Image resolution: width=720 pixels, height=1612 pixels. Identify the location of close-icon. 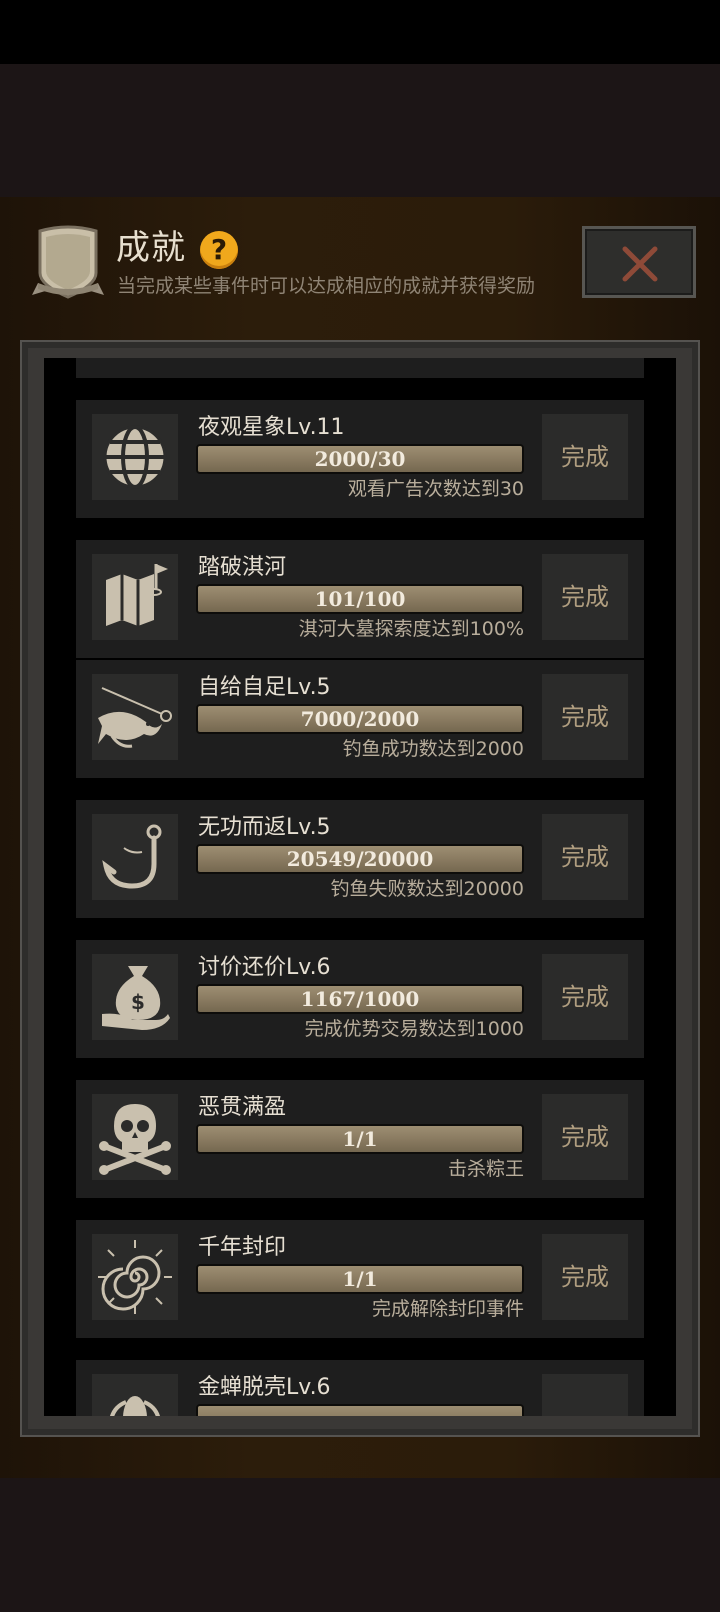
(640, 264).